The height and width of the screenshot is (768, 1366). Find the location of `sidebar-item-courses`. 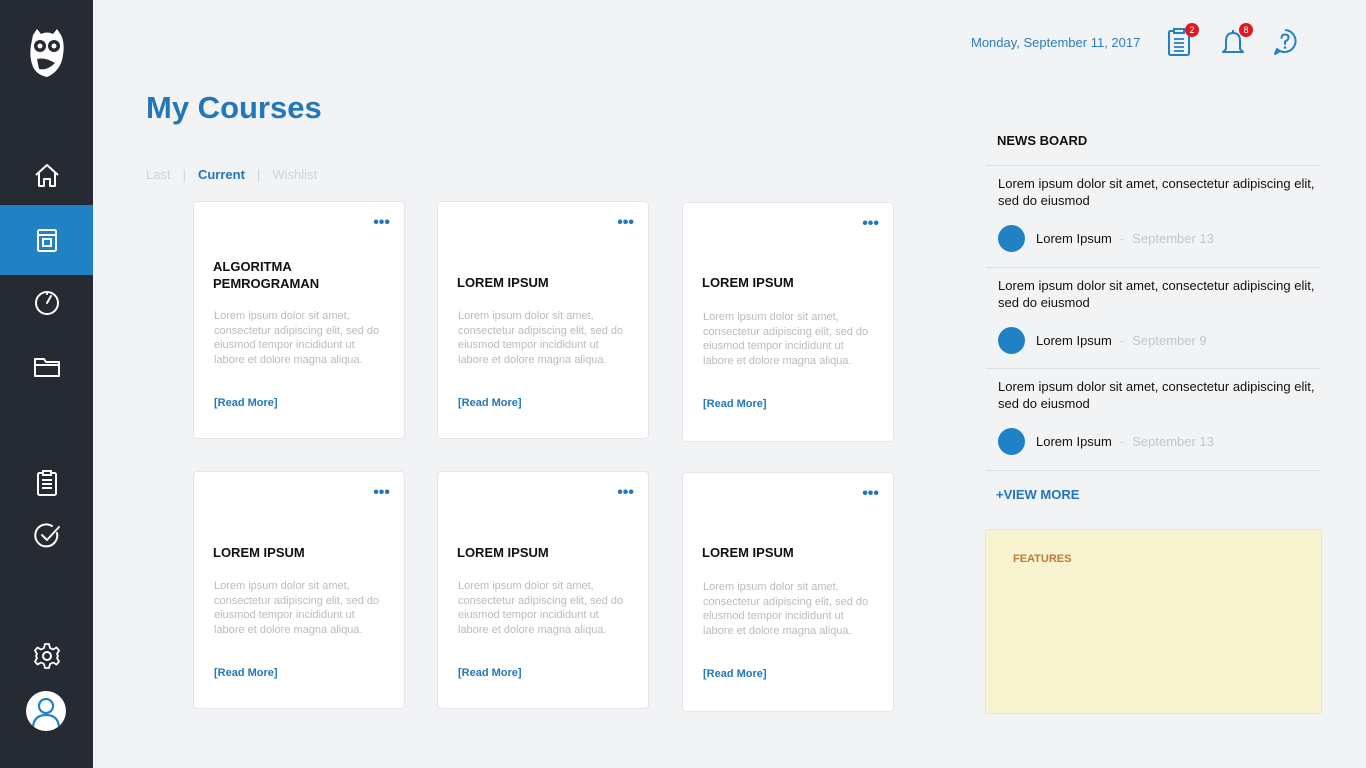

sidebar-item-courses is located at coordinates (46, 240).